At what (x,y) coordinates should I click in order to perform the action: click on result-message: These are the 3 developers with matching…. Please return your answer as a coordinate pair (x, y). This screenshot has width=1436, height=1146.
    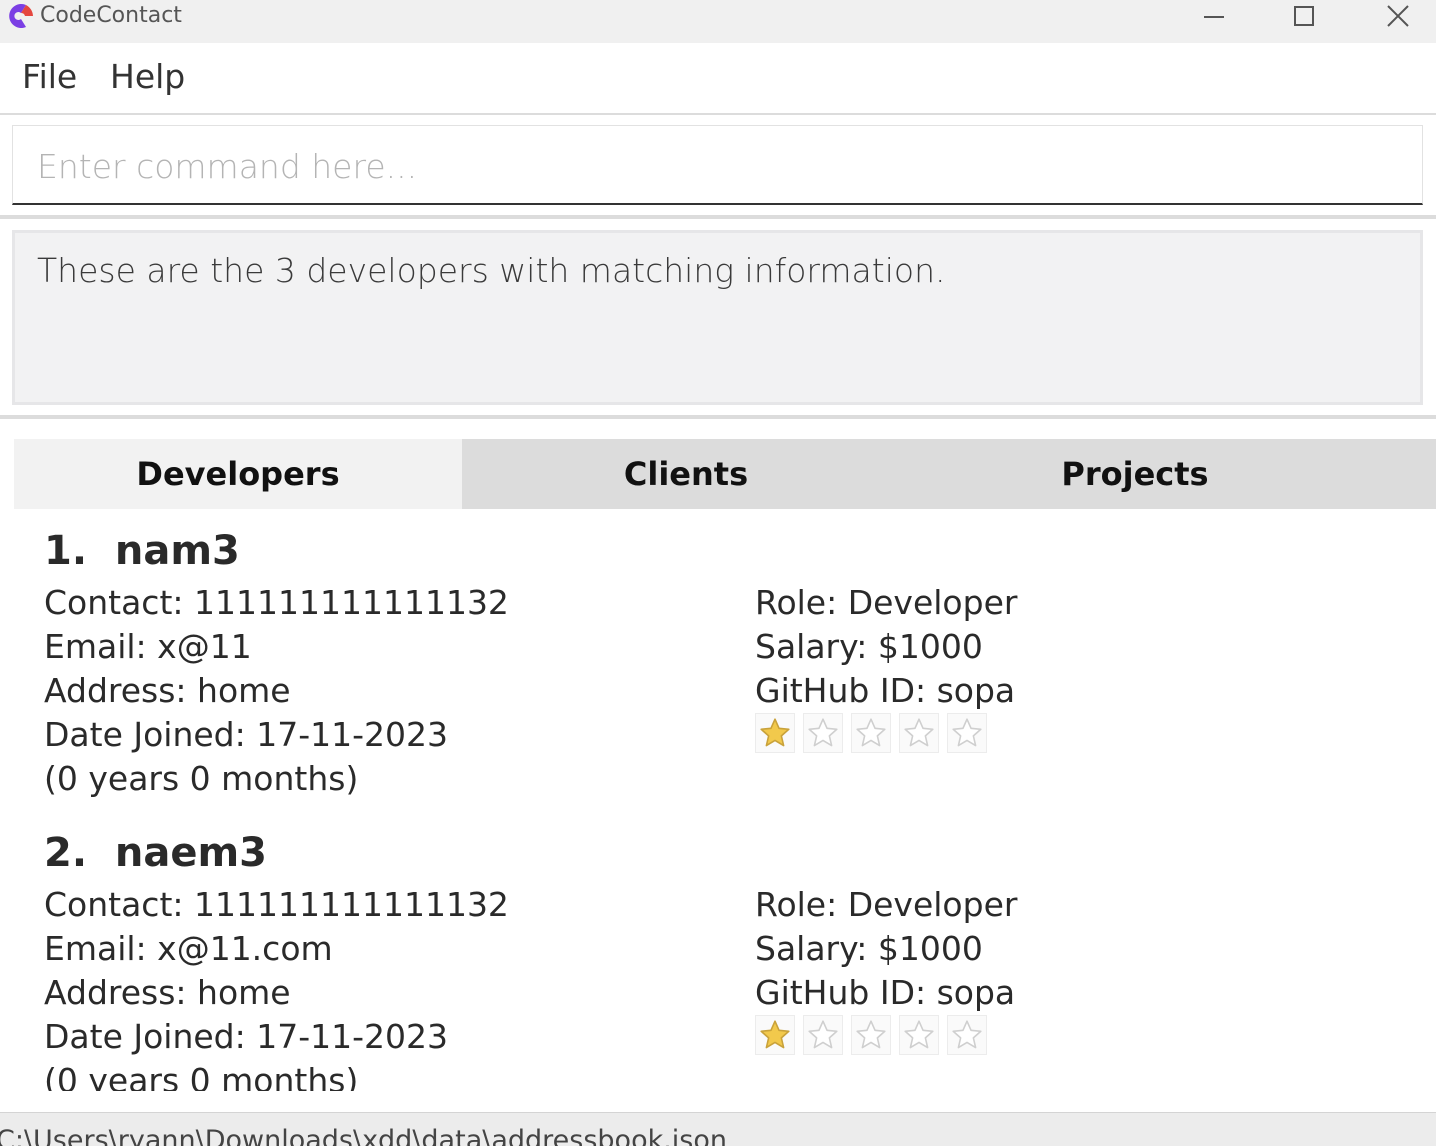
    Looking at the image, I should click on (491, 270).